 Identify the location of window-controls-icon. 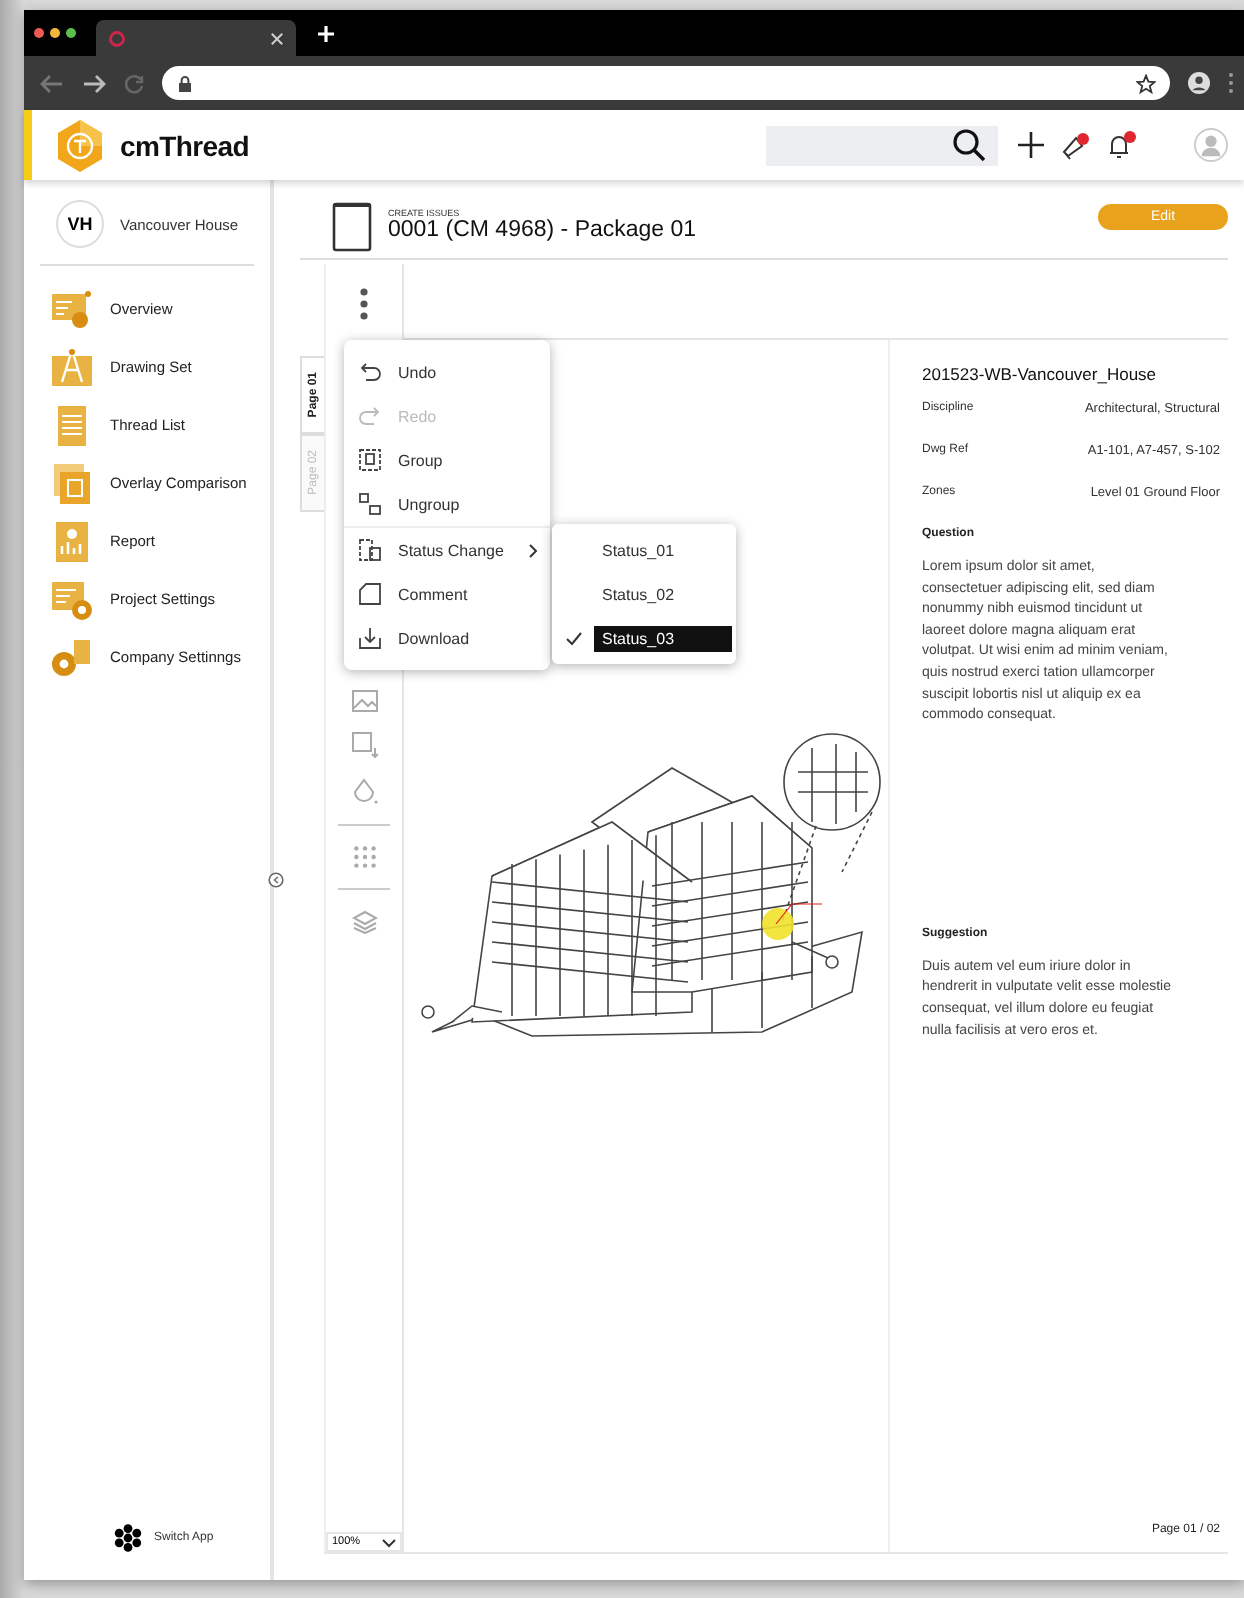
(55, 33).